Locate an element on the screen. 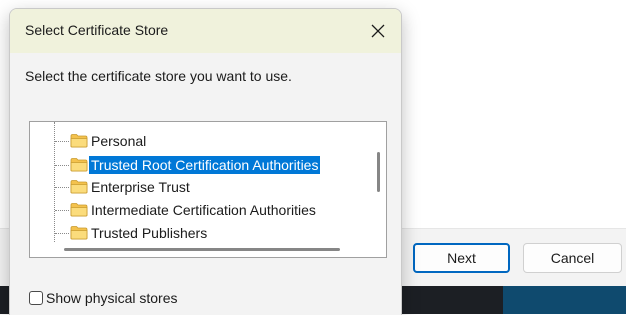 This screenshot has width=626, height=315. next-button: Next is located at coordinates (461, 258).